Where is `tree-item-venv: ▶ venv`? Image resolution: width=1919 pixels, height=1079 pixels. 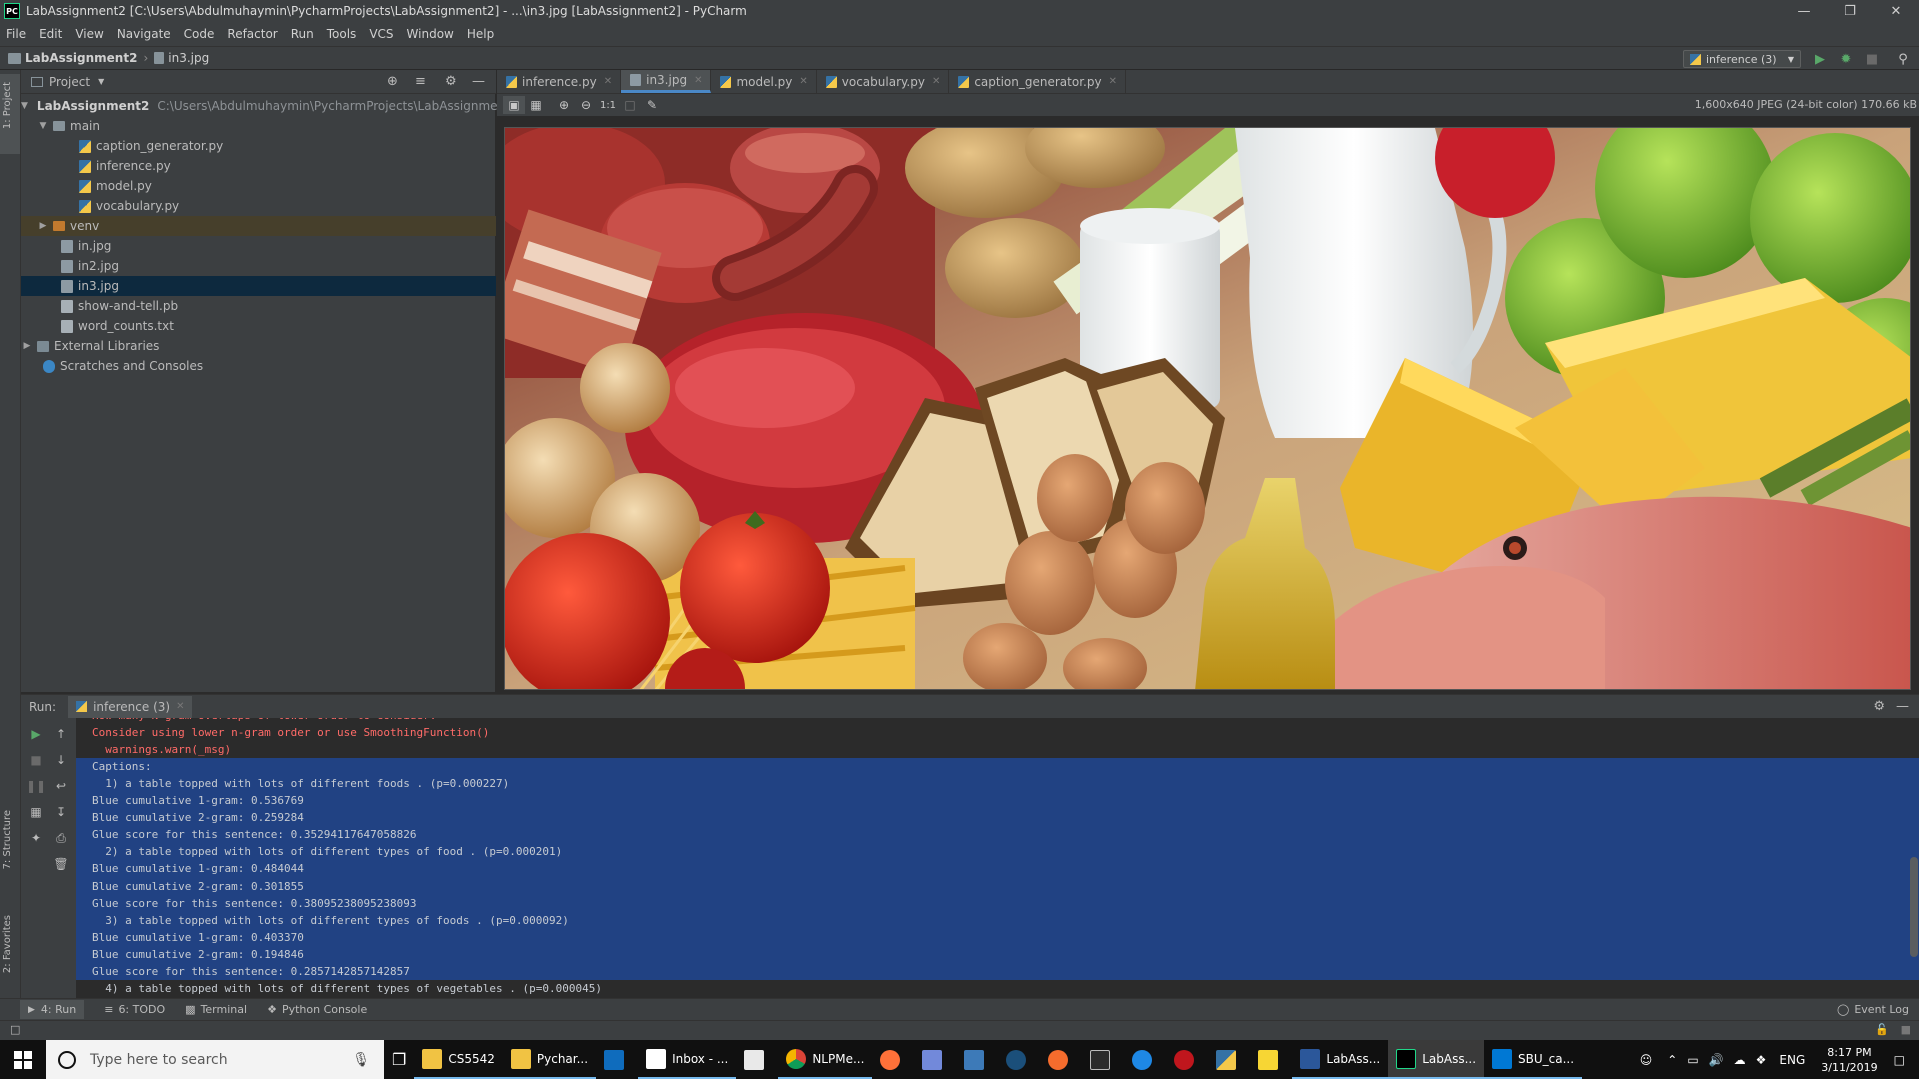 tree-item-venv: ▶ venv is located at coordinates (258, 226).